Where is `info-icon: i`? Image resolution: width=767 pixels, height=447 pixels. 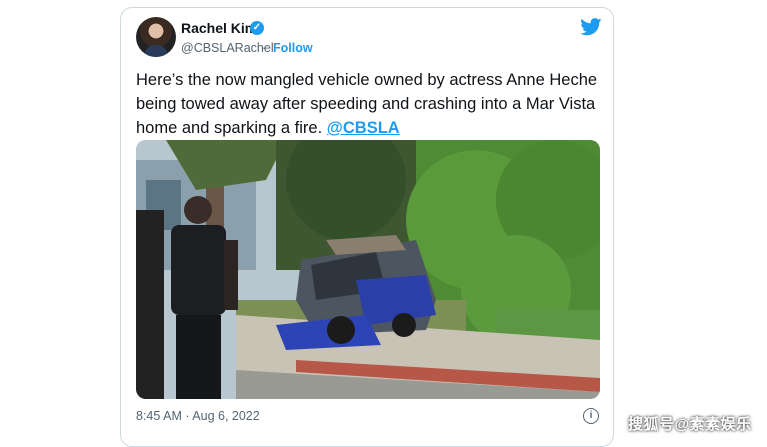
info-icon: i is located at coordinates (591, 416).